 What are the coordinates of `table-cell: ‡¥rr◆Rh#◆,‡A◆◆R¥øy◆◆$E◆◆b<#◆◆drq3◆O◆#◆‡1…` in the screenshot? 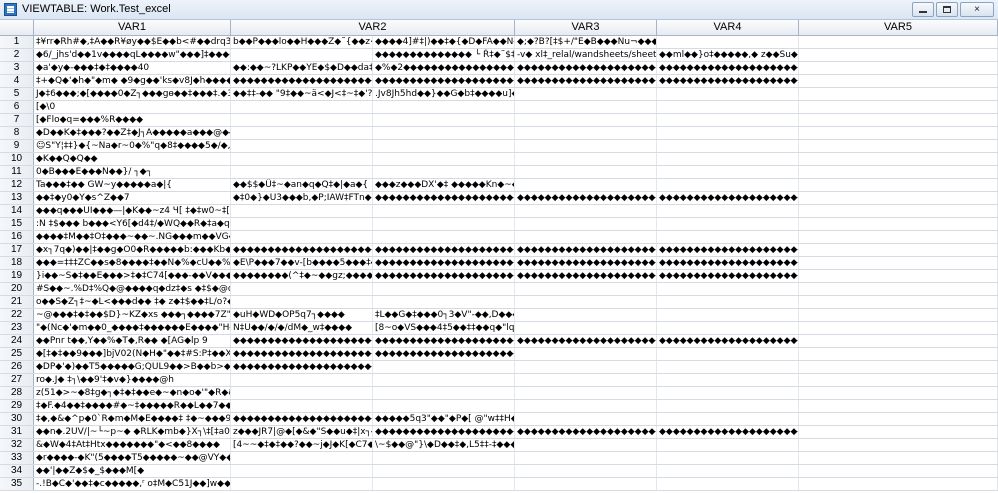 It's located at (132, 42).